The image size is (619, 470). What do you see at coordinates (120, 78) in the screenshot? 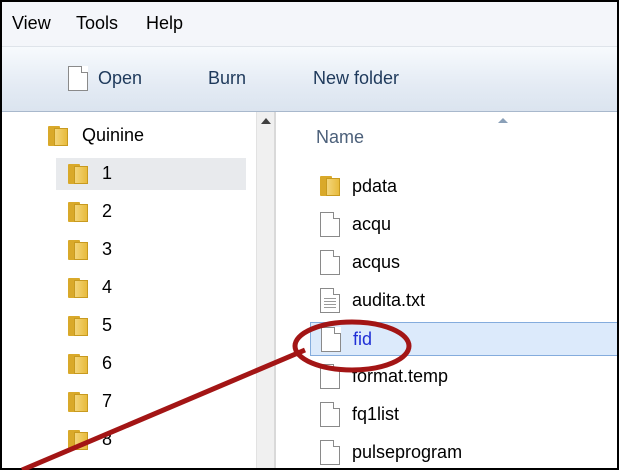
I see `open-label: Open` at bounding box center [120, 78].